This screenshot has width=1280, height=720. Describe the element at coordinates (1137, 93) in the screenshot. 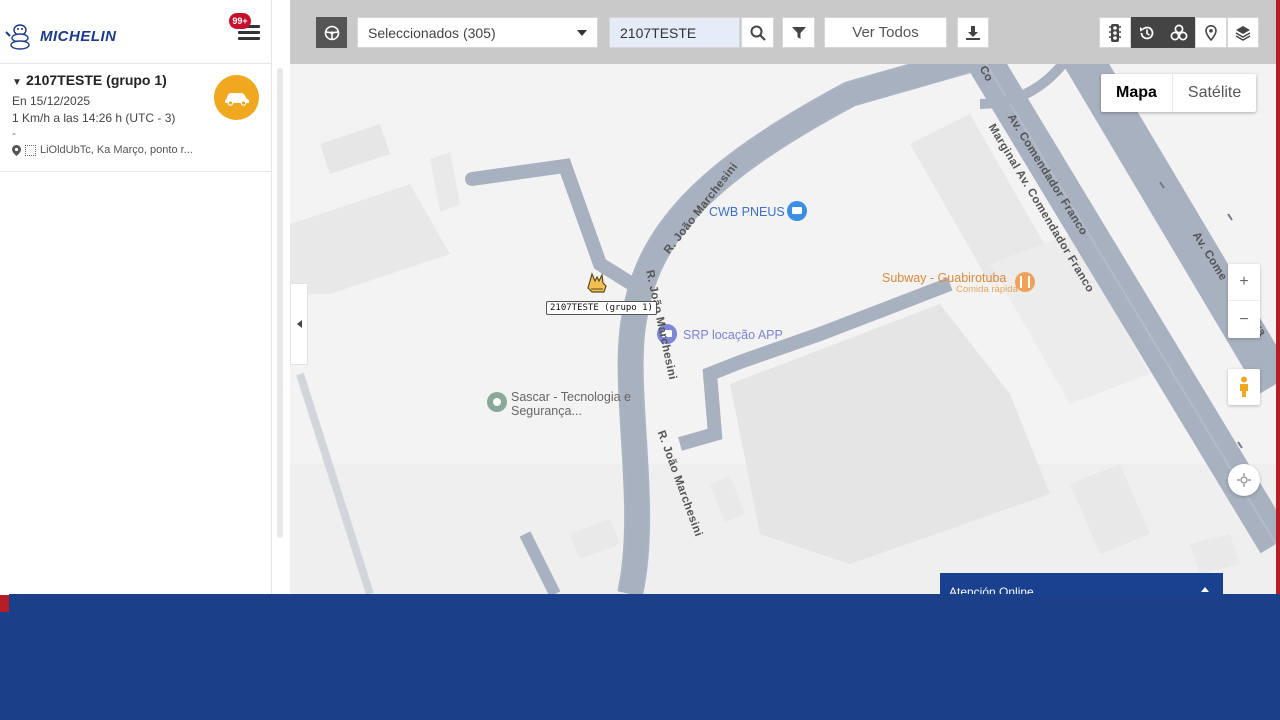

I see `map-view-button: Mapa` at that location.